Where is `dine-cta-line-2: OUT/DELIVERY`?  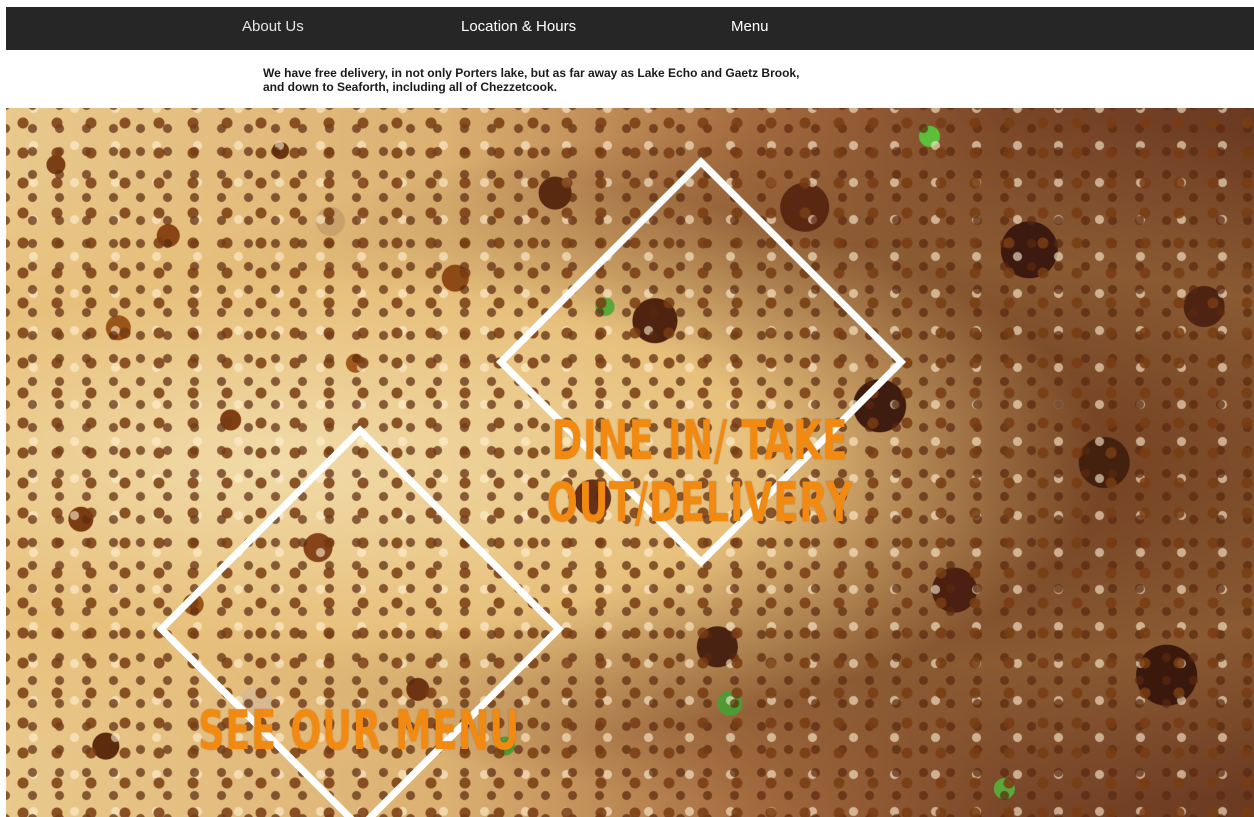
dine-cta-line-2: OUT/DELIVERY is located at coordinates (700, 502).